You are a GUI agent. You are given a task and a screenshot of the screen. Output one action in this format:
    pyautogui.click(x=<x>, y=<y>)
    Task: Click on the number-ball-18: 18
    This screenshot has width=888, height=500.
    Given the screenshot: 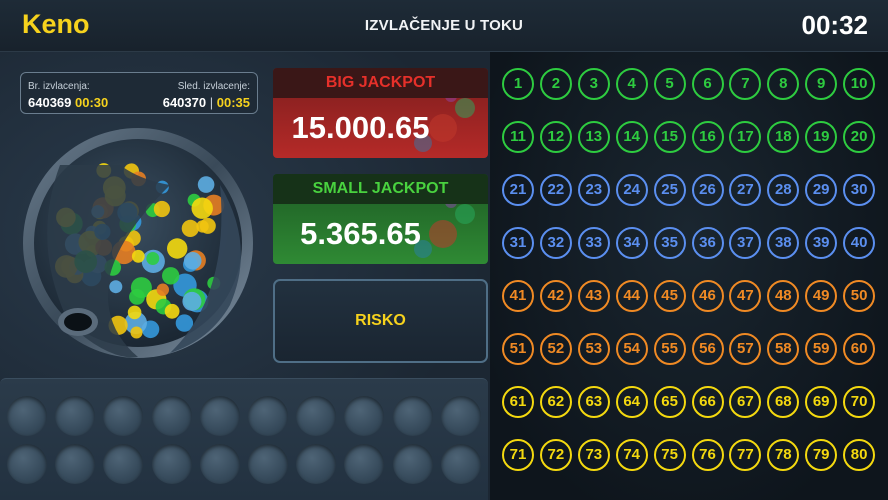 What is the action you would take?
    pyautogui.click(x=783, y=137)
    